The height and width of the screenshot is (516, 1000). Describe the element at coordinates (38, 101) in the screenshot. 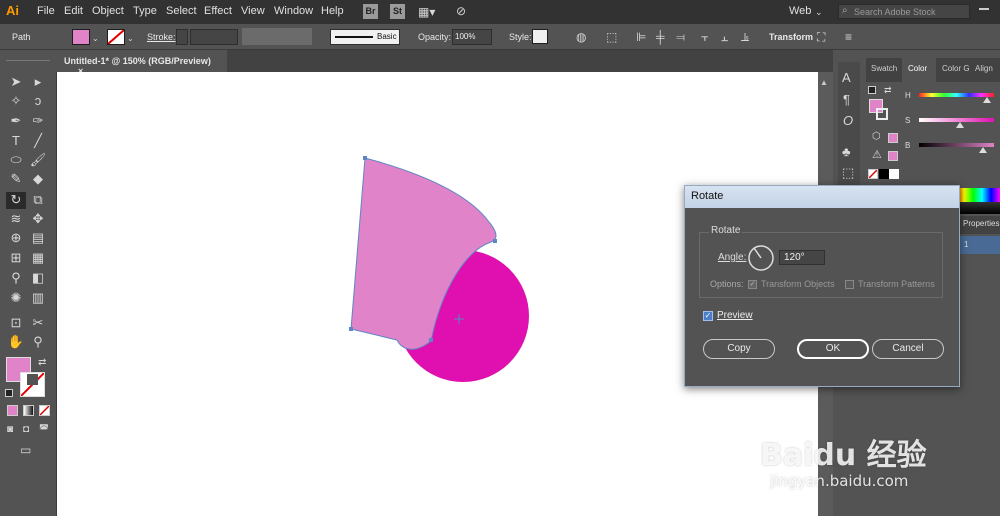

I see `lasso-tool-icon: ↄ` at that location.